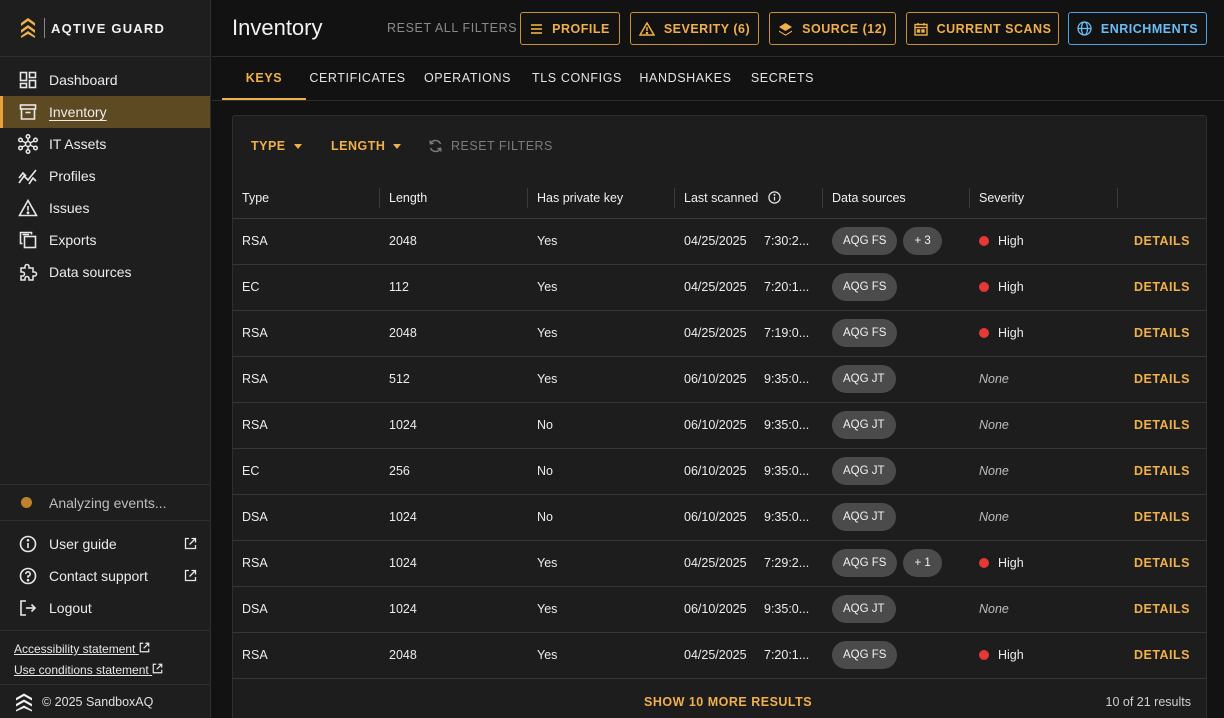  What do you see at coordinates (749, 198) in the screenshot?
I see `column-header-last-scanned: Last scanned` at bounding box center [749, 198].